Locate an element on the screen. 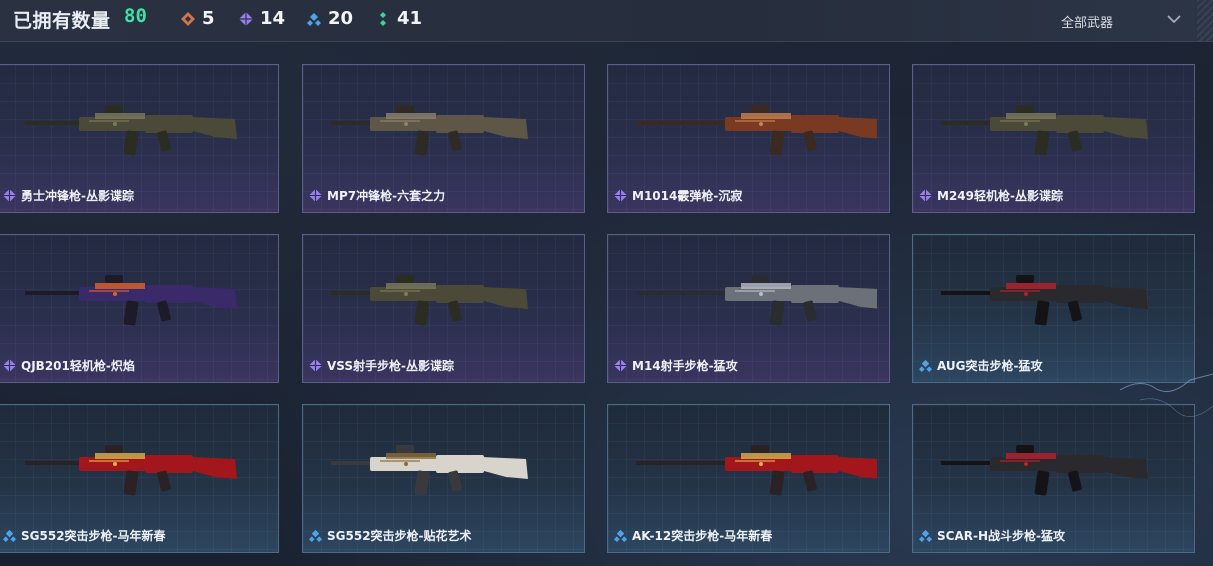 The height and width of the screenshot is (566, 1213). weapon-card: AK-12突击步枪-马年新春 is located at coordinates (748, 478).